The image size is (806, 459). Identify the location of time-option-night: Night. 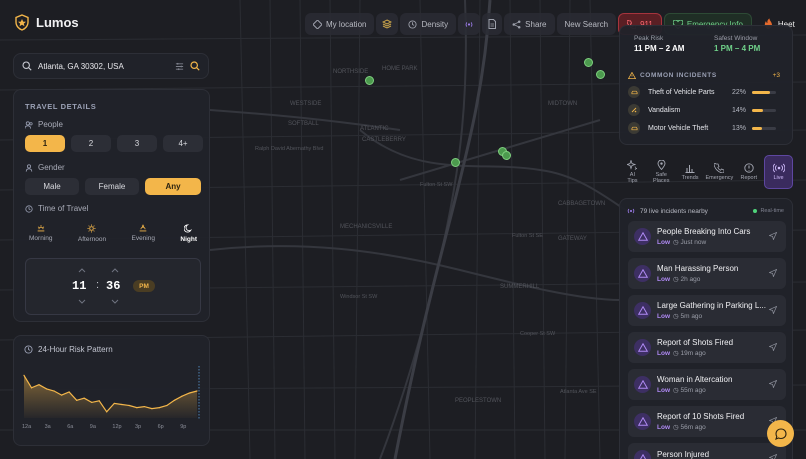
(188, 233).